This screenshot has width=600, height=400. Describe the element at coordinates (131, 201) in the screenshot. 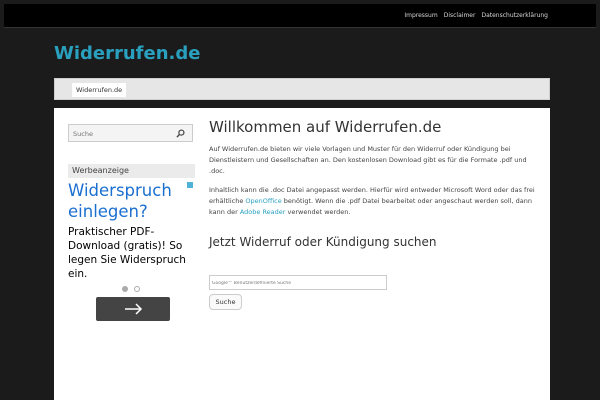

I see `ad-headline: Widerspruch einlegen?` at that location.